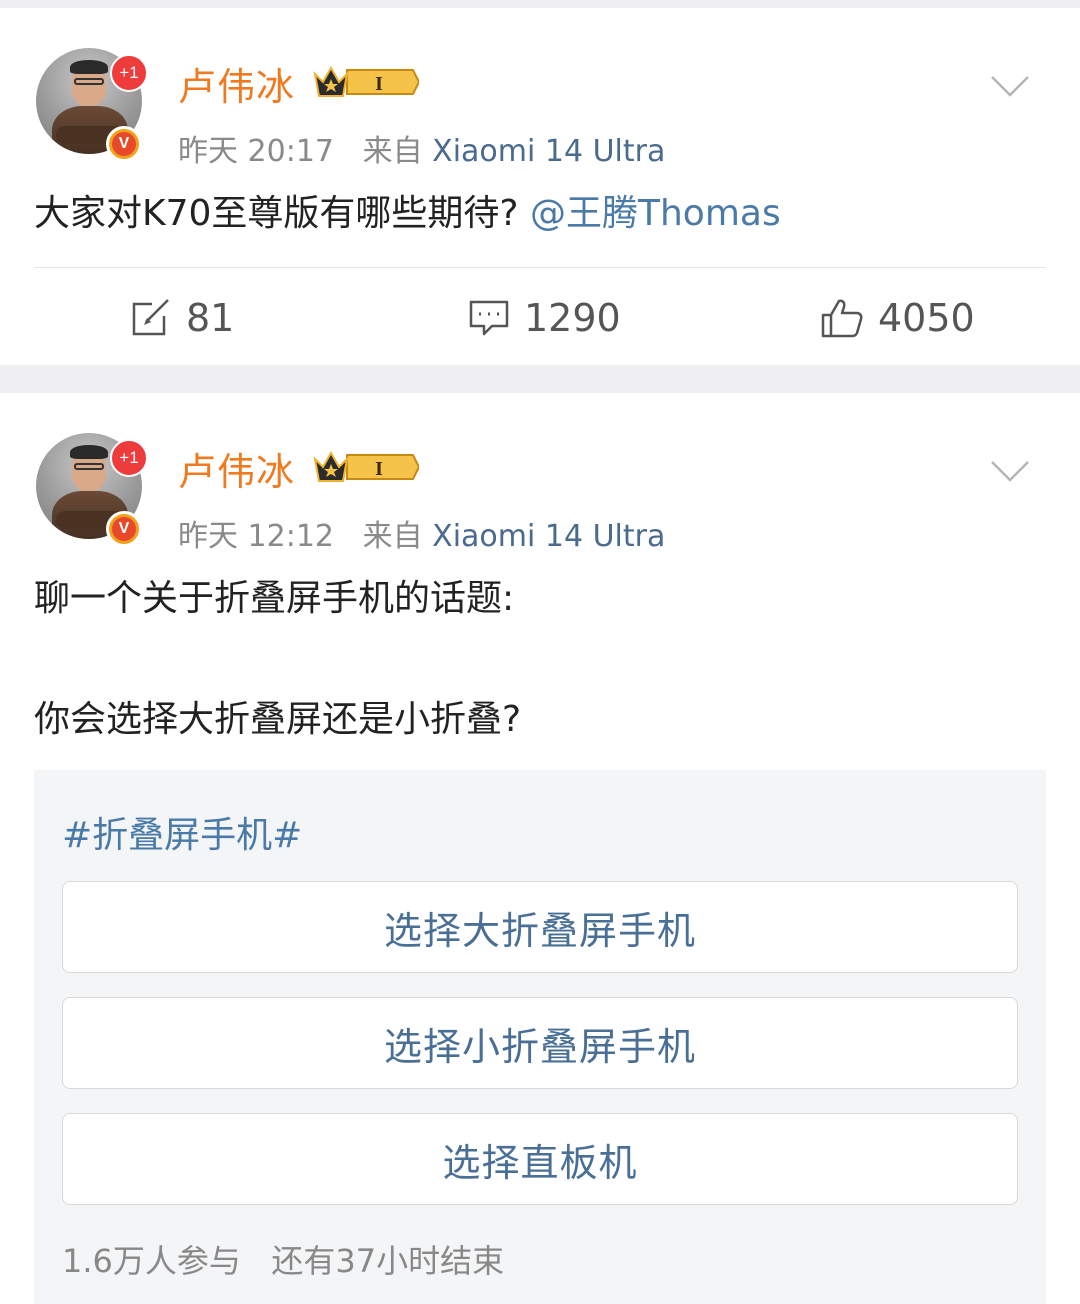  What do you see at coordinates (210, 318) in the screenshot?
I see `repost-count: 81` at bounding box center [210, 318].